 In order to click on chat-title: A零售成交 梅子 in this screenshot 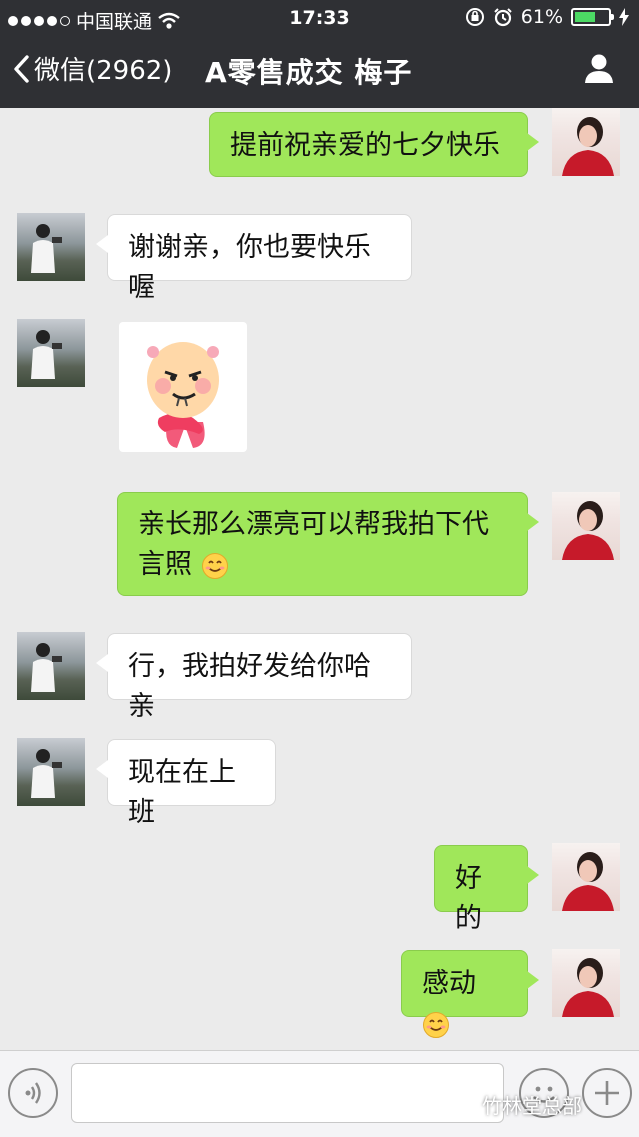, I will do `click(309, 72)`.